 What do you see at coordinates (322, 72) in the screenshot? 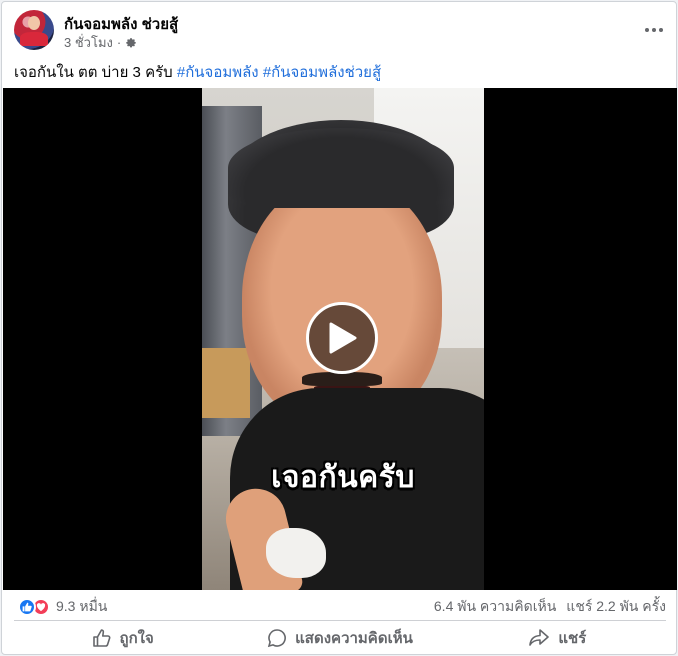
I see `hashtag-link: #กันจอมพลังช่วยสู้` at bounding box center [322, 72].